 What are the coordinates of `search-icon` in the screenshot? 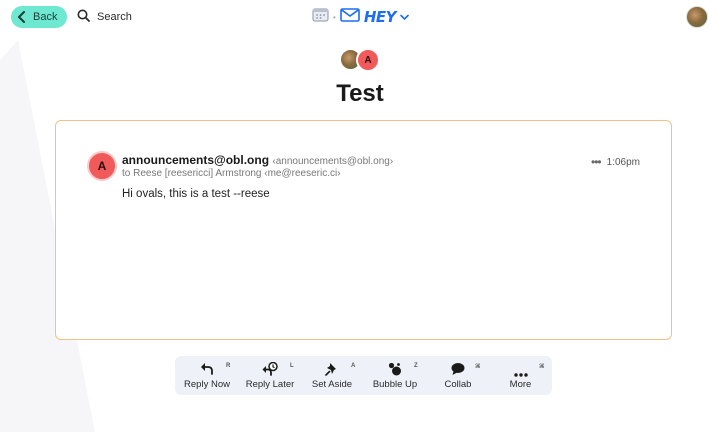 It's located at (83, 17).